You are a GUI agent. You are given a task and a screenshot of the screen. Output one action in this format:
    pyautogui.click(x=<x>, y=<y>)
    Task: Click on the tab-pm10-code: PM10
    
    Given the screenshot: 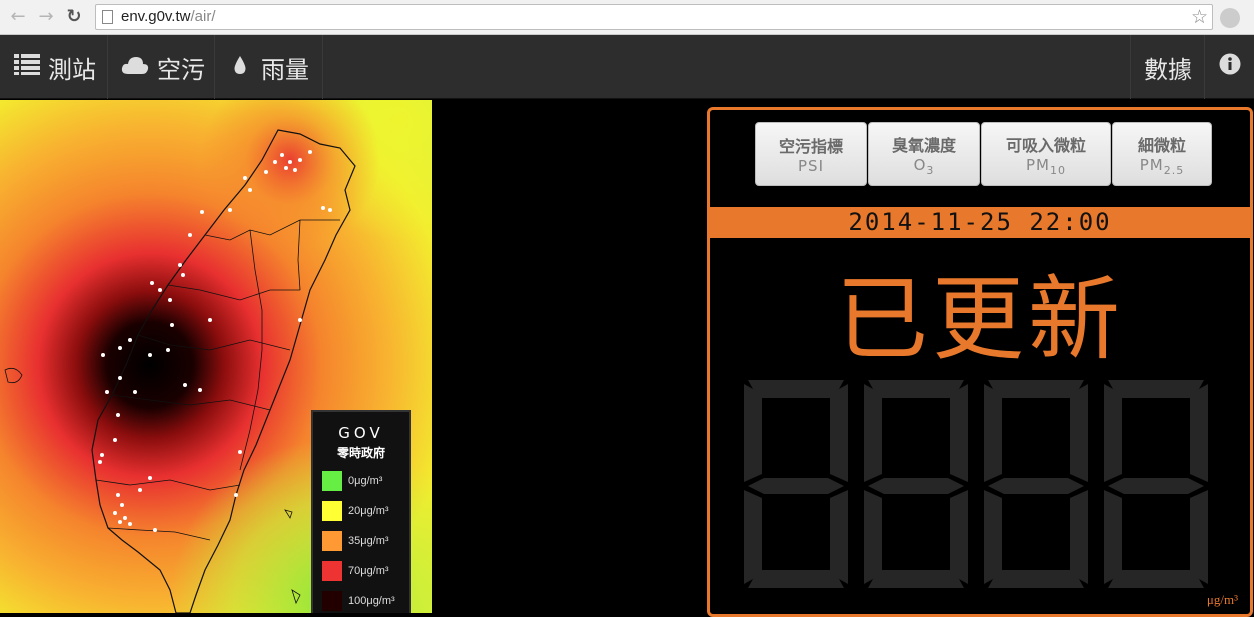 What is the action you would take?
    pyautogui.click(x=1046, y=166)
    